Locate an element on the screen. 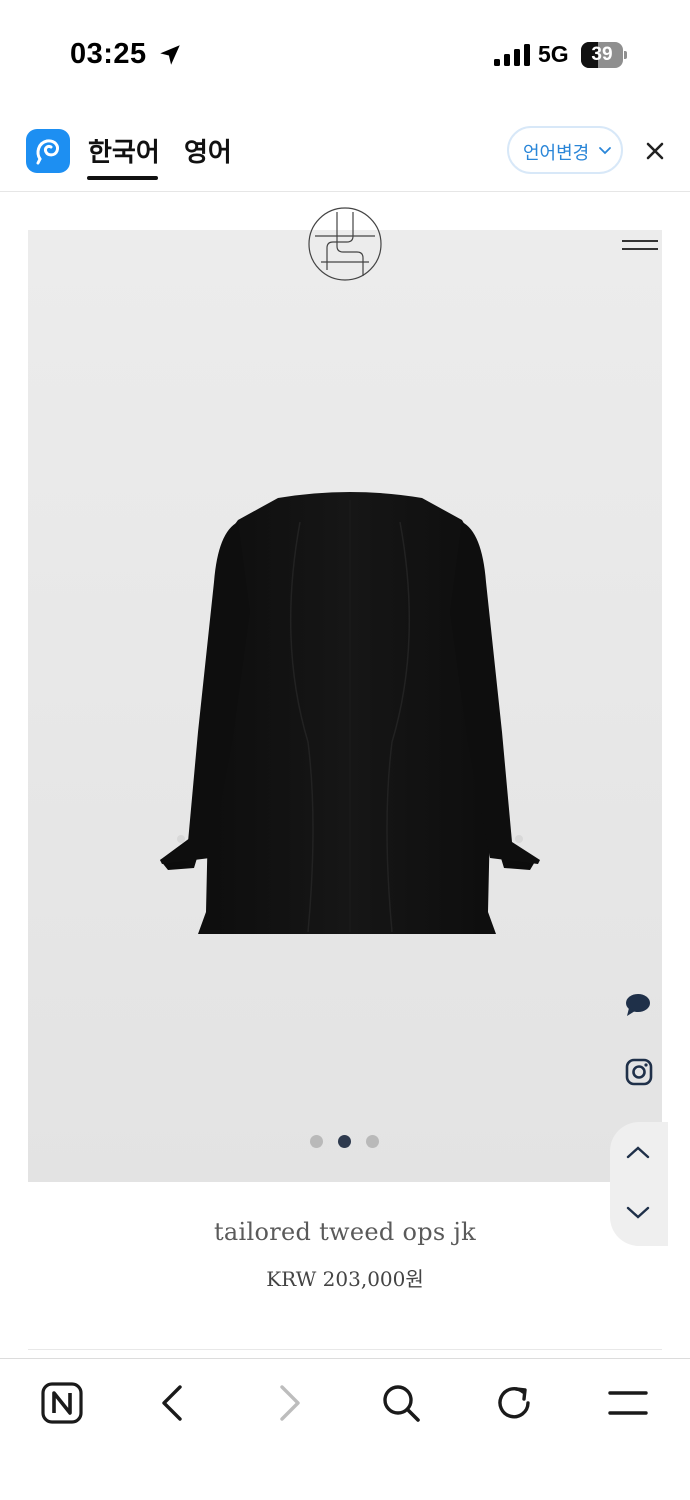  network-type: 5G is located at coordinates (553, 54).